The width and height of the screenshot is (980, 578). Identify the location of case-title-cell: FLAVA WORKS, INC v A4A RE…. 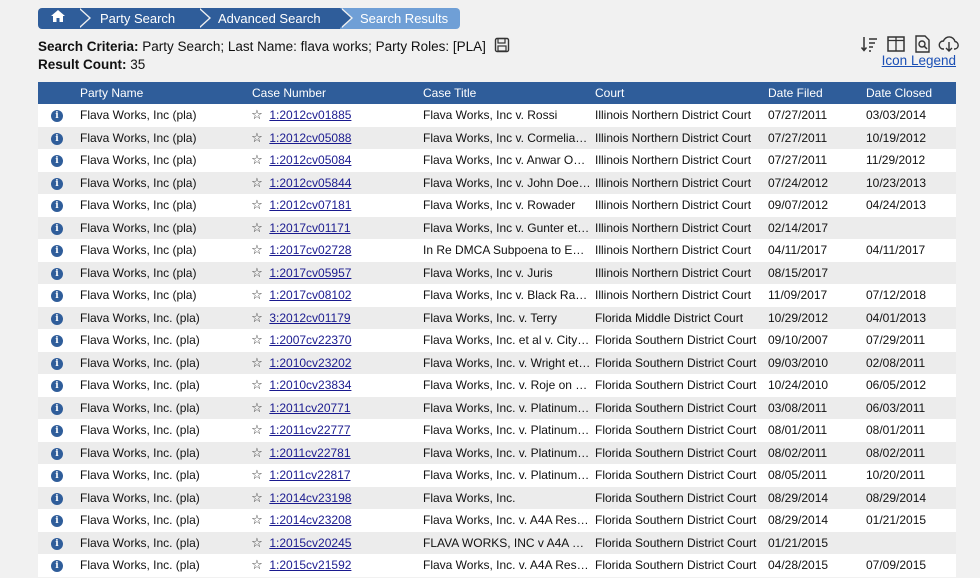
(505, 542).